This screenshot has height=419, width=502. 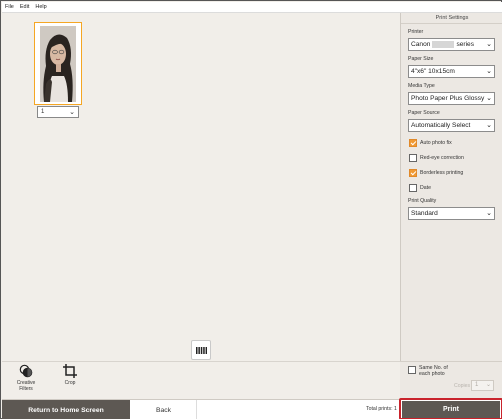 What do you see at coordinates (70, 383) in the screenshot?
I see `crop-label: Crop` at bounding box center [70, 383].